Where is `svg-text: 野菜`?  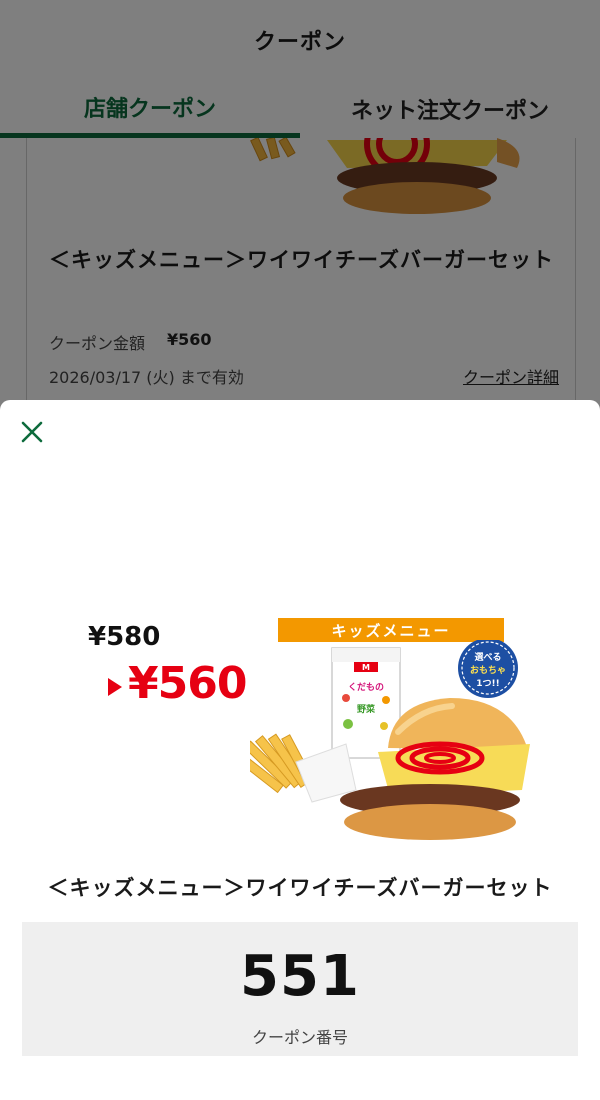
svg-text: 野菜 is located at coordinates (366, 709).